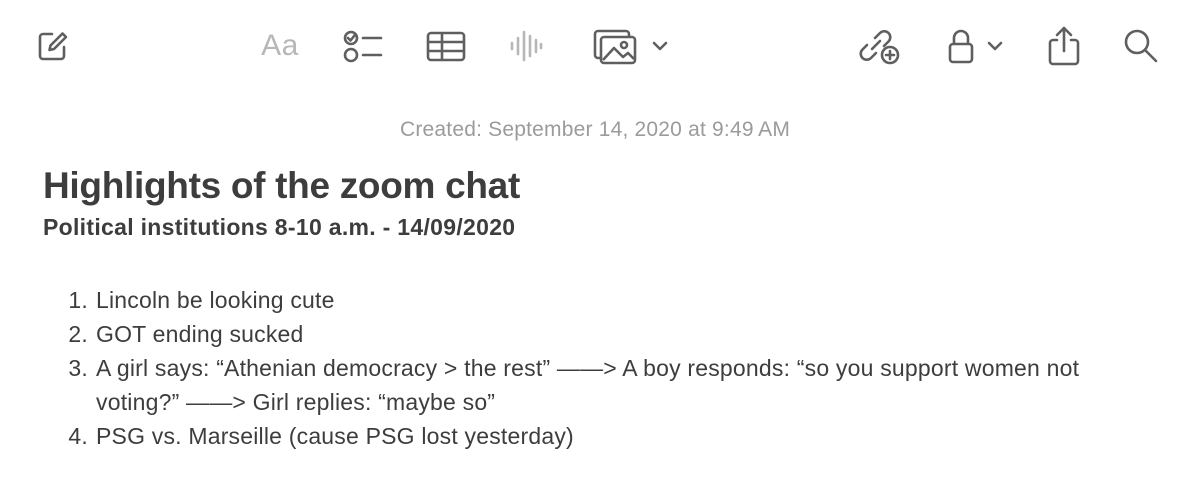 This screenshot has width=1190, height=494. I want to click on share-button, so click(1064, 46).